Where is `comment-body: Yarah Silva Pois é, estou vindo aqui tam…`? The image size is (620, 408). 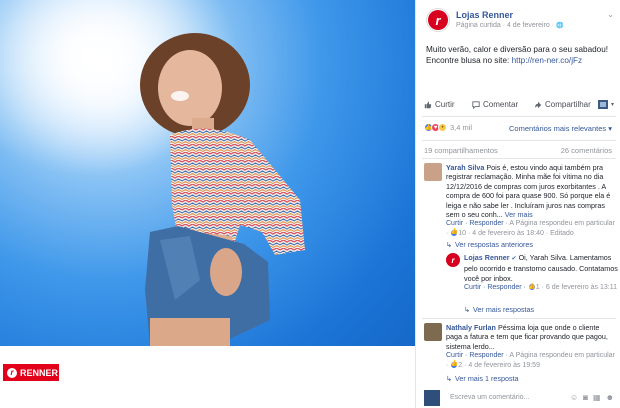
comment-body: Yarah Silva Pois é, estou vindo aqui tam… is located at coordinates (531, 200).